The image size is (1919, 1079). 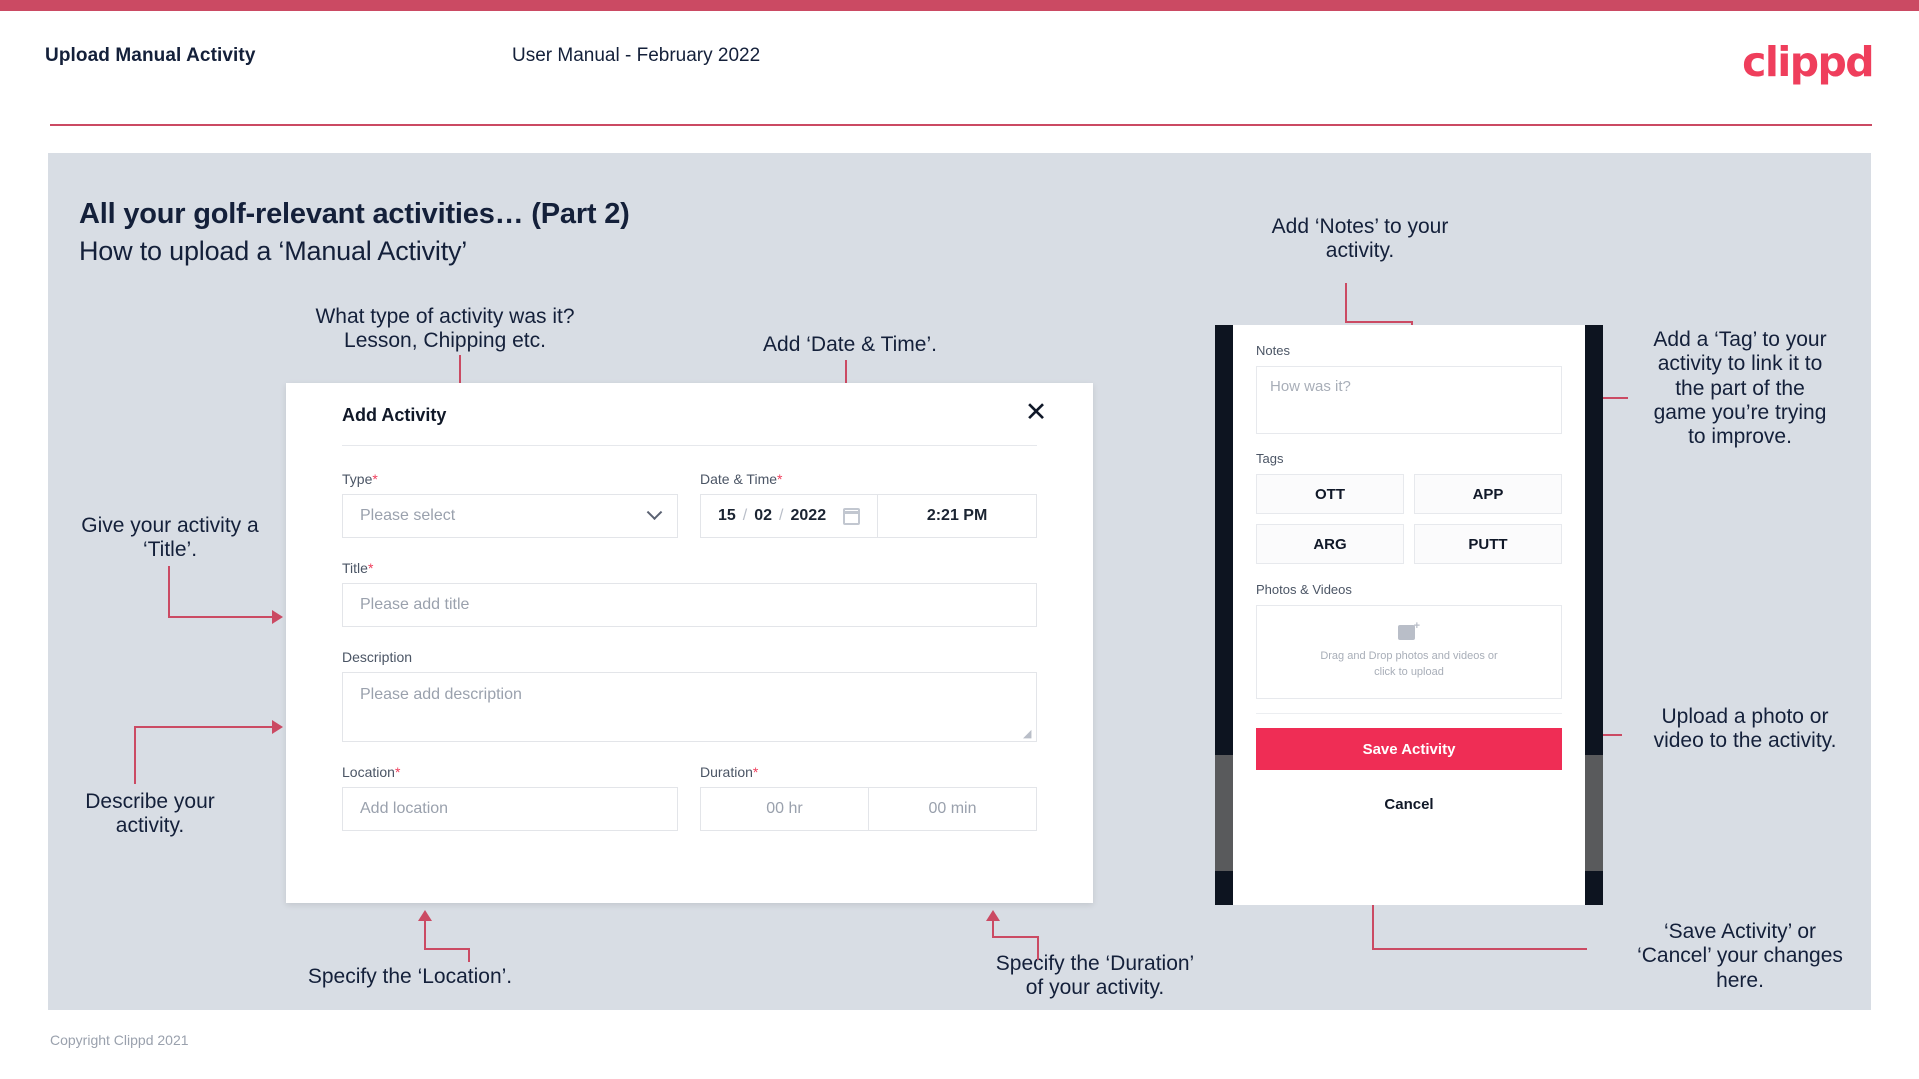 What do you see at coordinates (852, 516) in the screenshot?
I see `calendar-icon` at bounding box center [852, 516].